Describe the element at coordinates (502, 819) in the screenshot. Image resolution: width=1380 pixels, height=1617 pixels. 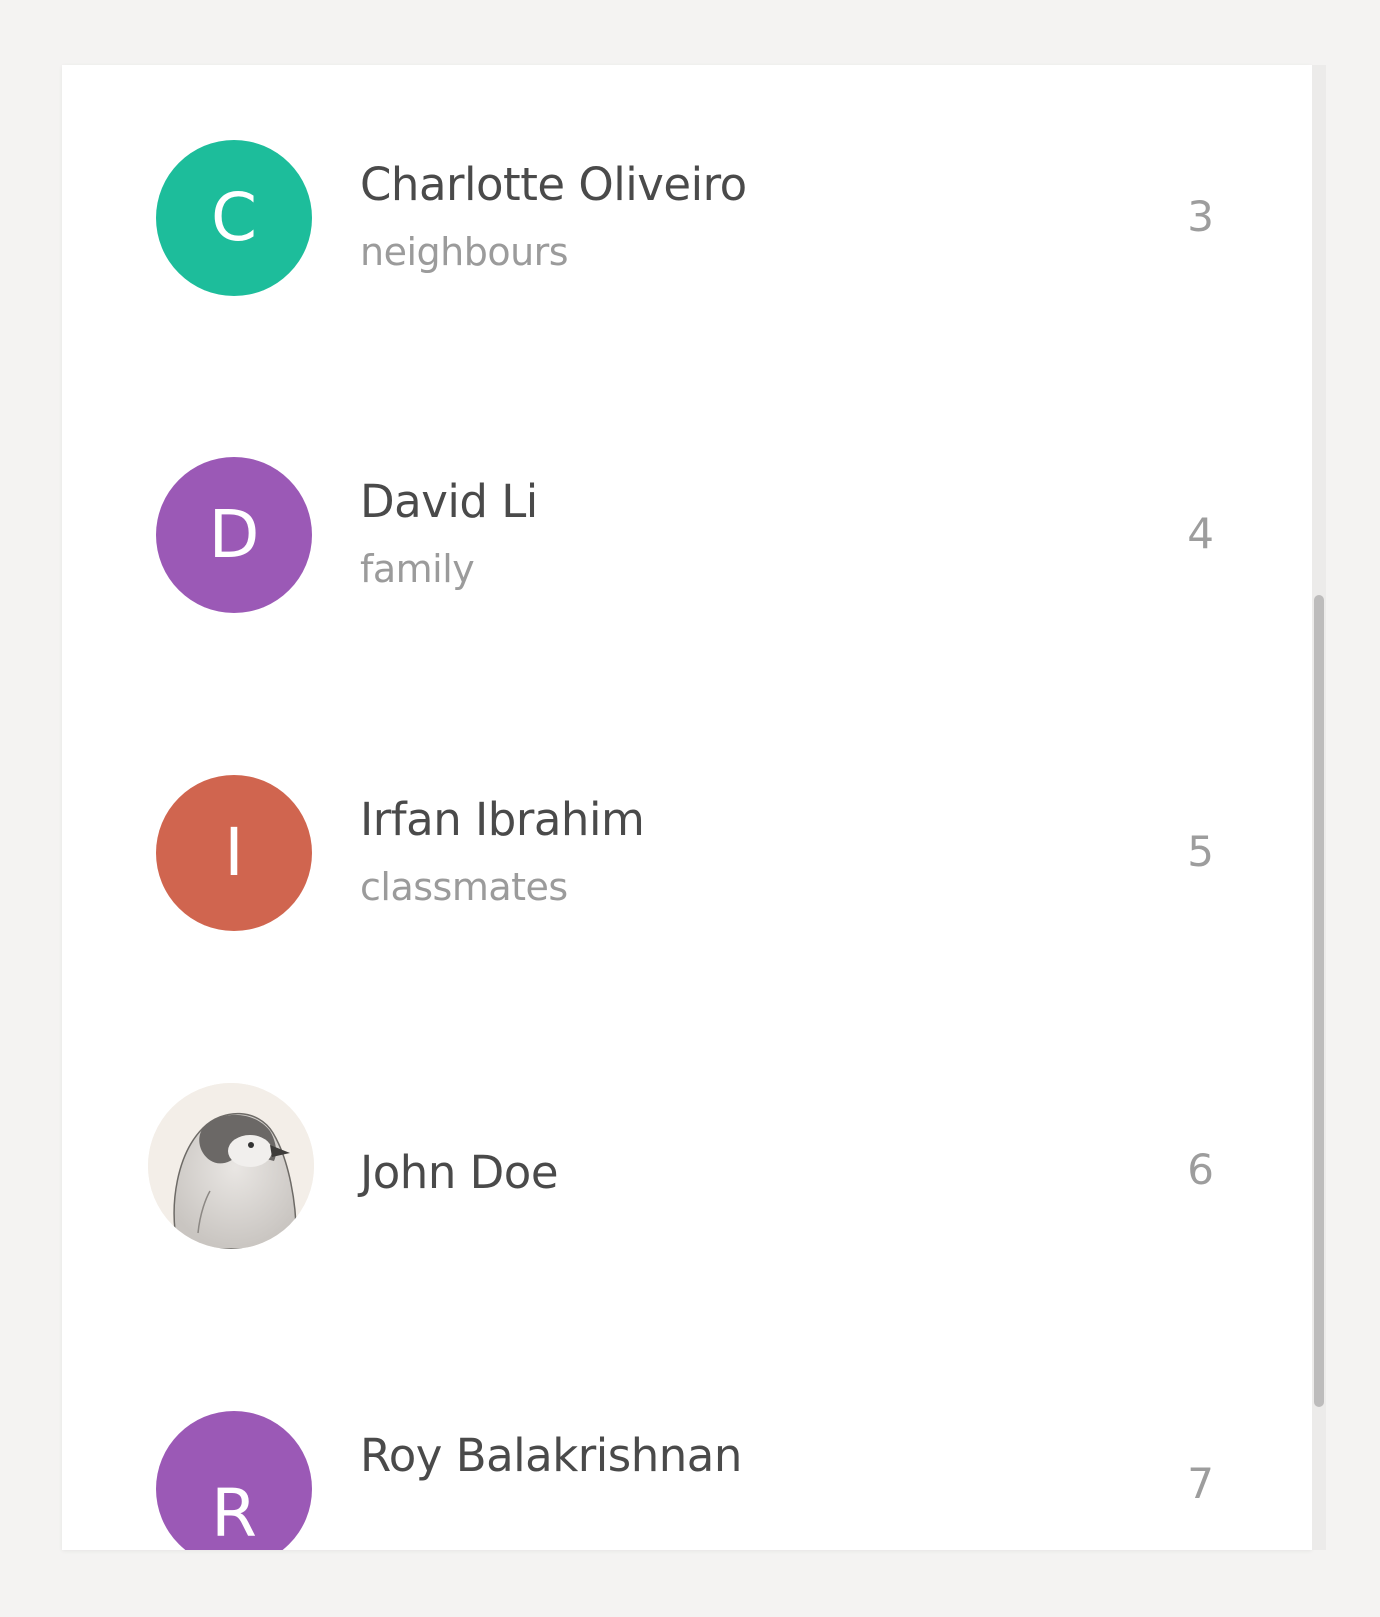
I see `contact-name: Irfan Ibrahim` at that location.